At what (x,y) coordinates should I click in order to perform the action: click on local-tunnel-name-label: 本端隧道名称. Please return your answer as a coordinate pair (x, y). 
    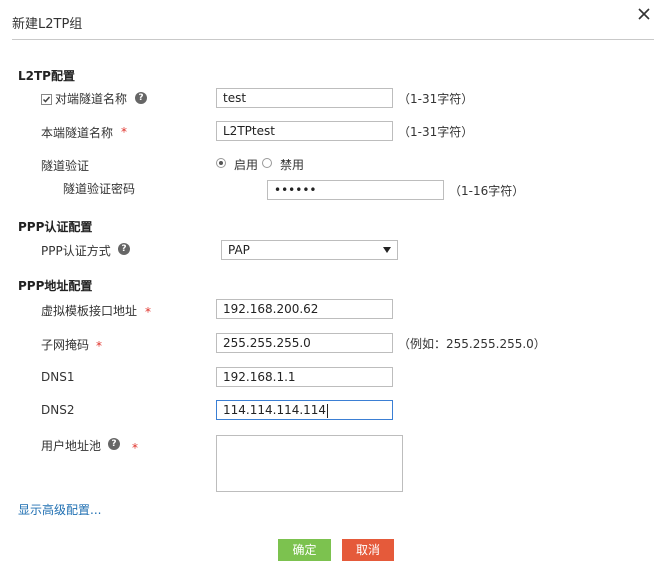
    Looking at the image, I should click on (77, 133).